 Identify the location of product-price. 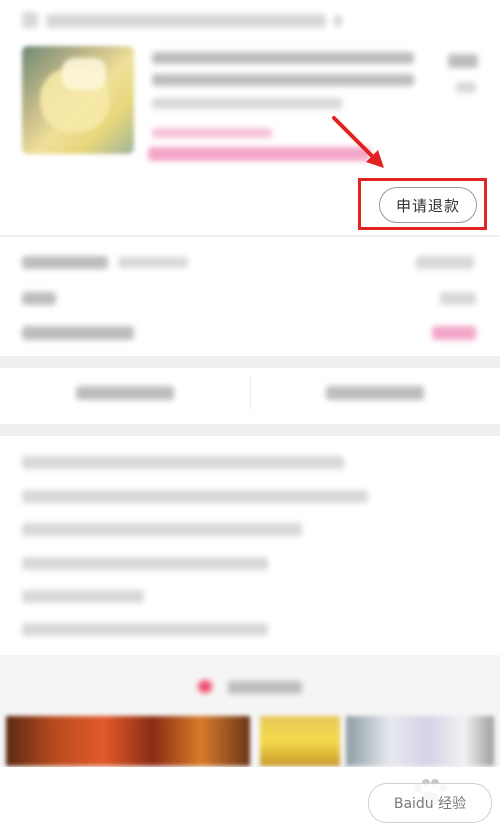
(463, 61).